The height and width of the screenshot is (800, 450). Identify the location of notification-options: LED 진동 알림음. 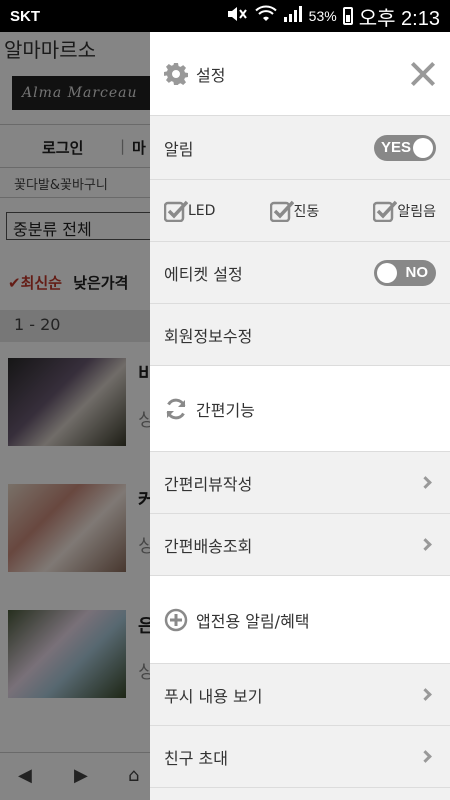
(300, 211).